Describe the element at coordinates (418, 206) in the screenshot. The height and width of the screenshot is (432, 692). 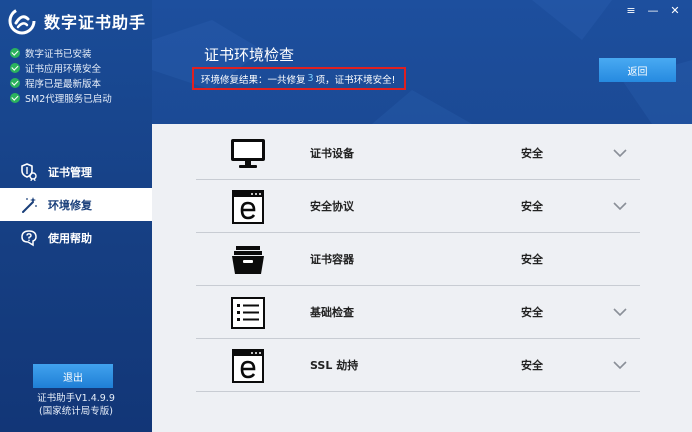
I see `check-row-security-protocol: 安全协议 安全` at that location.